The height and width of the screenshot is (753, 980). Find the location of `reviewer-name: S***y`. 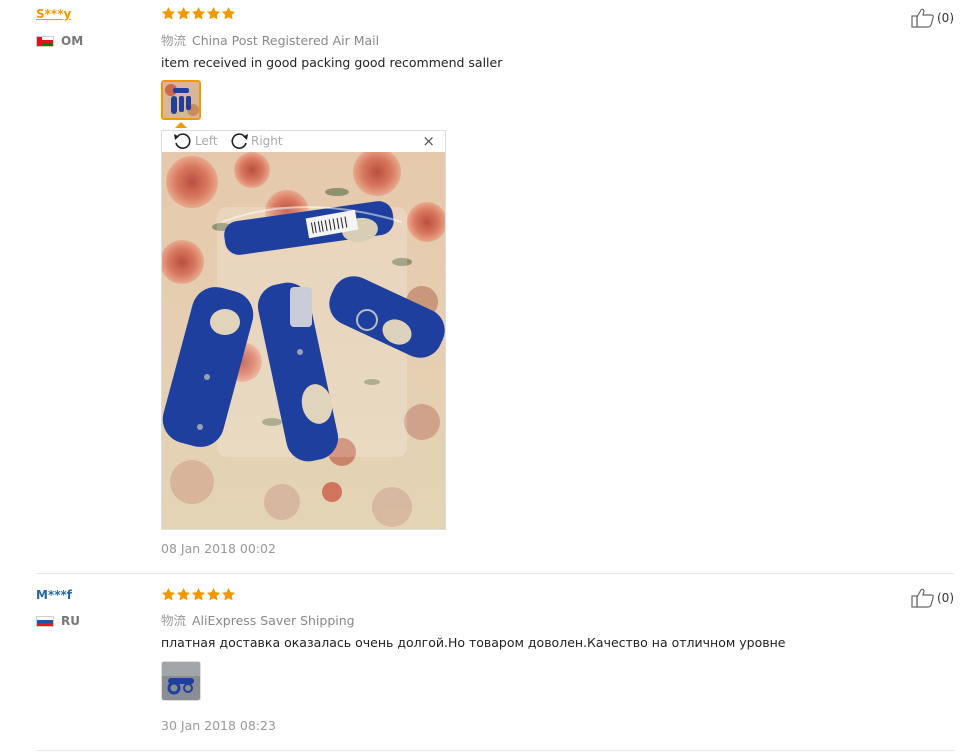

reviewer-name: S***y is located at coordinates (53, 14).